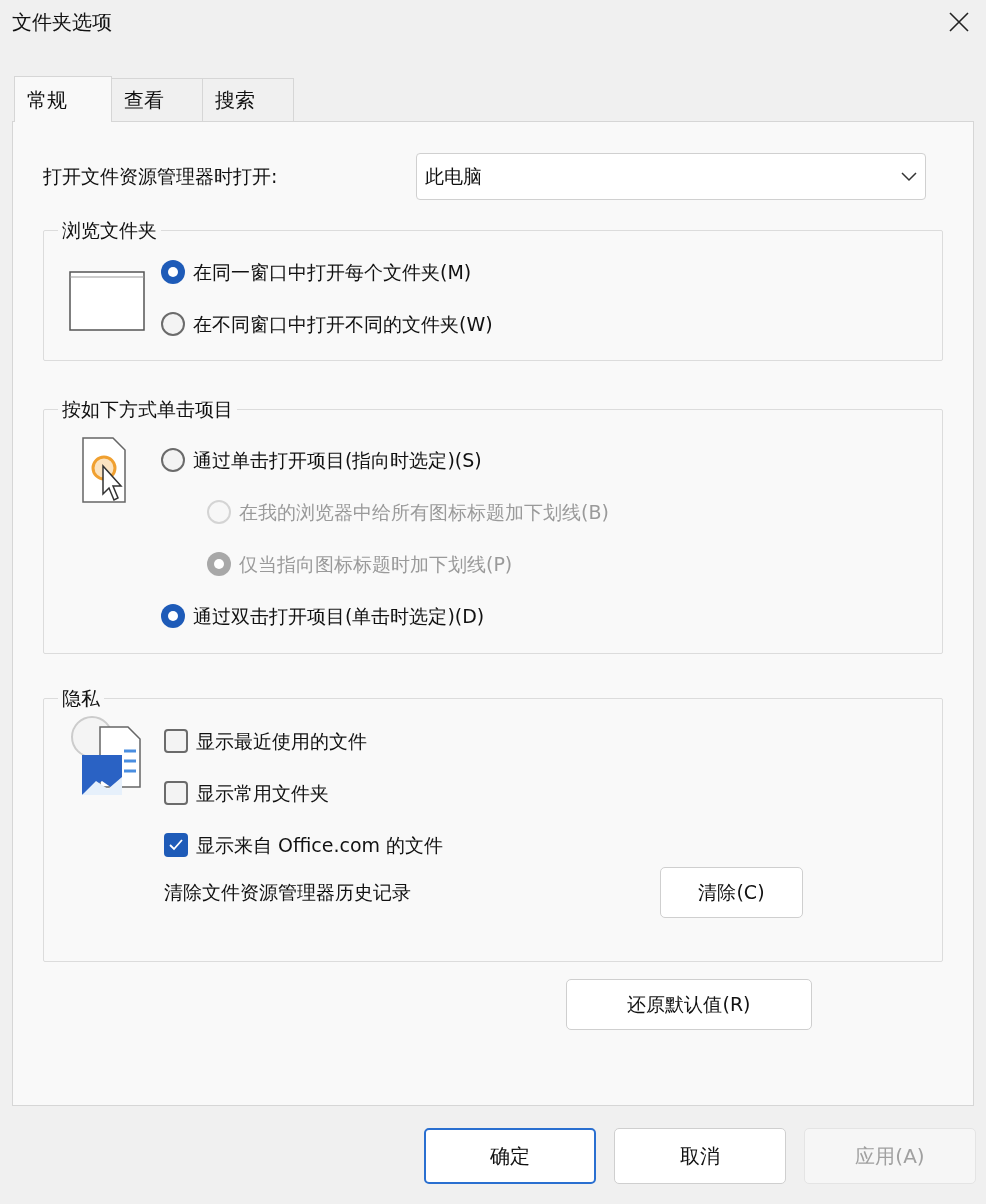 The height and width of the screenshot is (1204, 986). What do you see at coordinates (262, 793) in the screenshot?
I see `checkbox-label: 显示常用文件夹` at bounding box center [262, 793].